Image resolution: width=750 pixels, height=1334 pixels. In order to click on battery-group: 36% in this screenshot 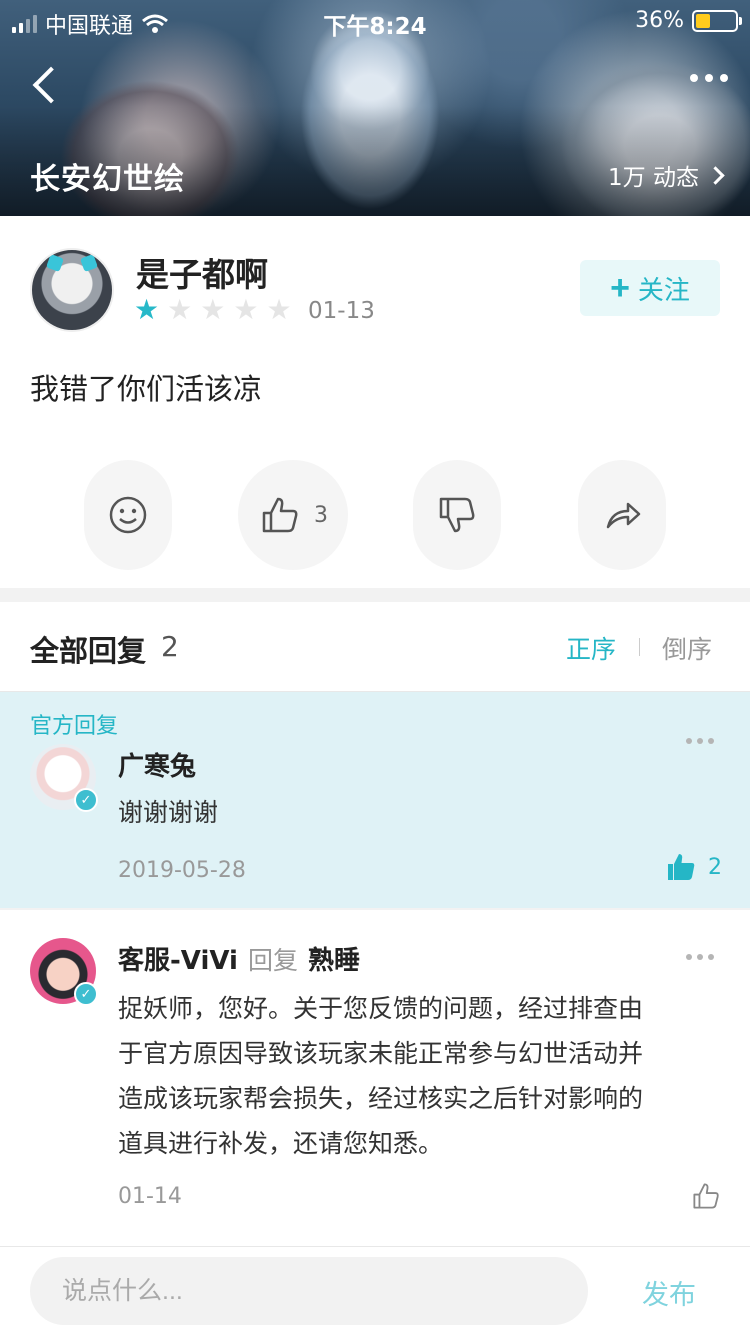, I will do `click(688, 20)`.